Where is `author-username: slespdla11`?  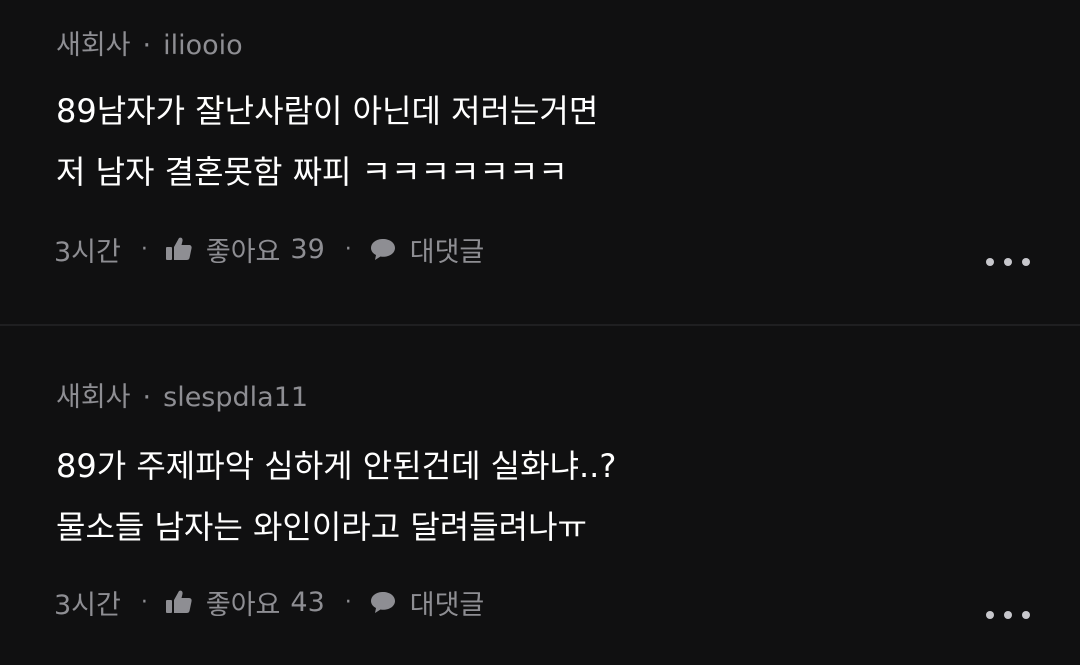
author-username: slespdla11 is located at coordinates (235, 397).